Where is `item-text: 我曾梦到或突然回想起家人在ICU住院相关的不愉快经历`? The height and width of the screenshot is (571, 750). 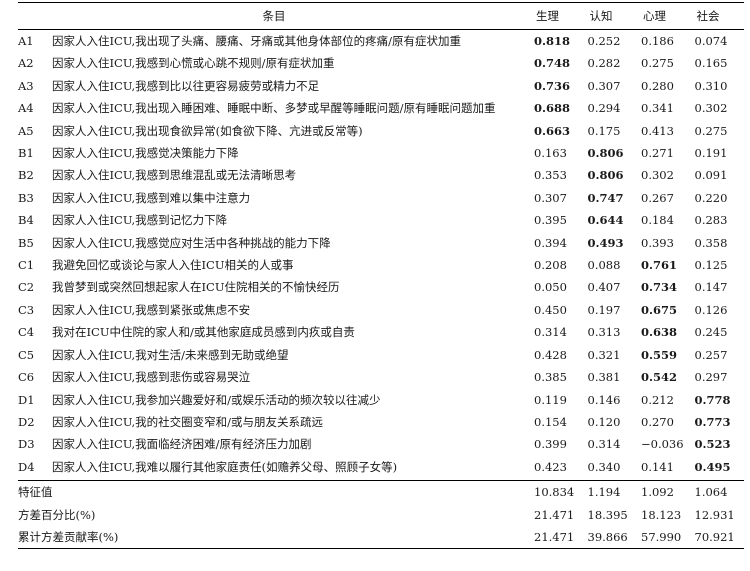
item-text: 我曾梦到或突然回想起家人在ICU住院相关的不愉快经历 is located at coordinates (196, 287).